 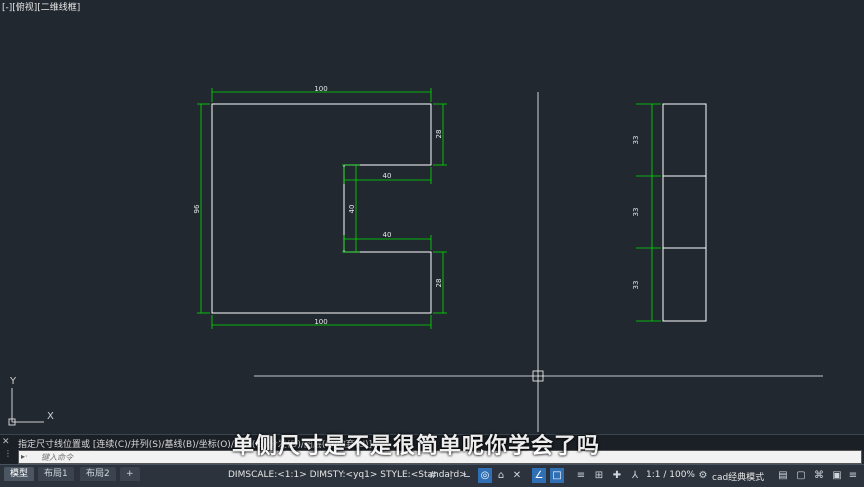 I want to click on dim-bottom-width-text: 100, so click(x=320, y=322).